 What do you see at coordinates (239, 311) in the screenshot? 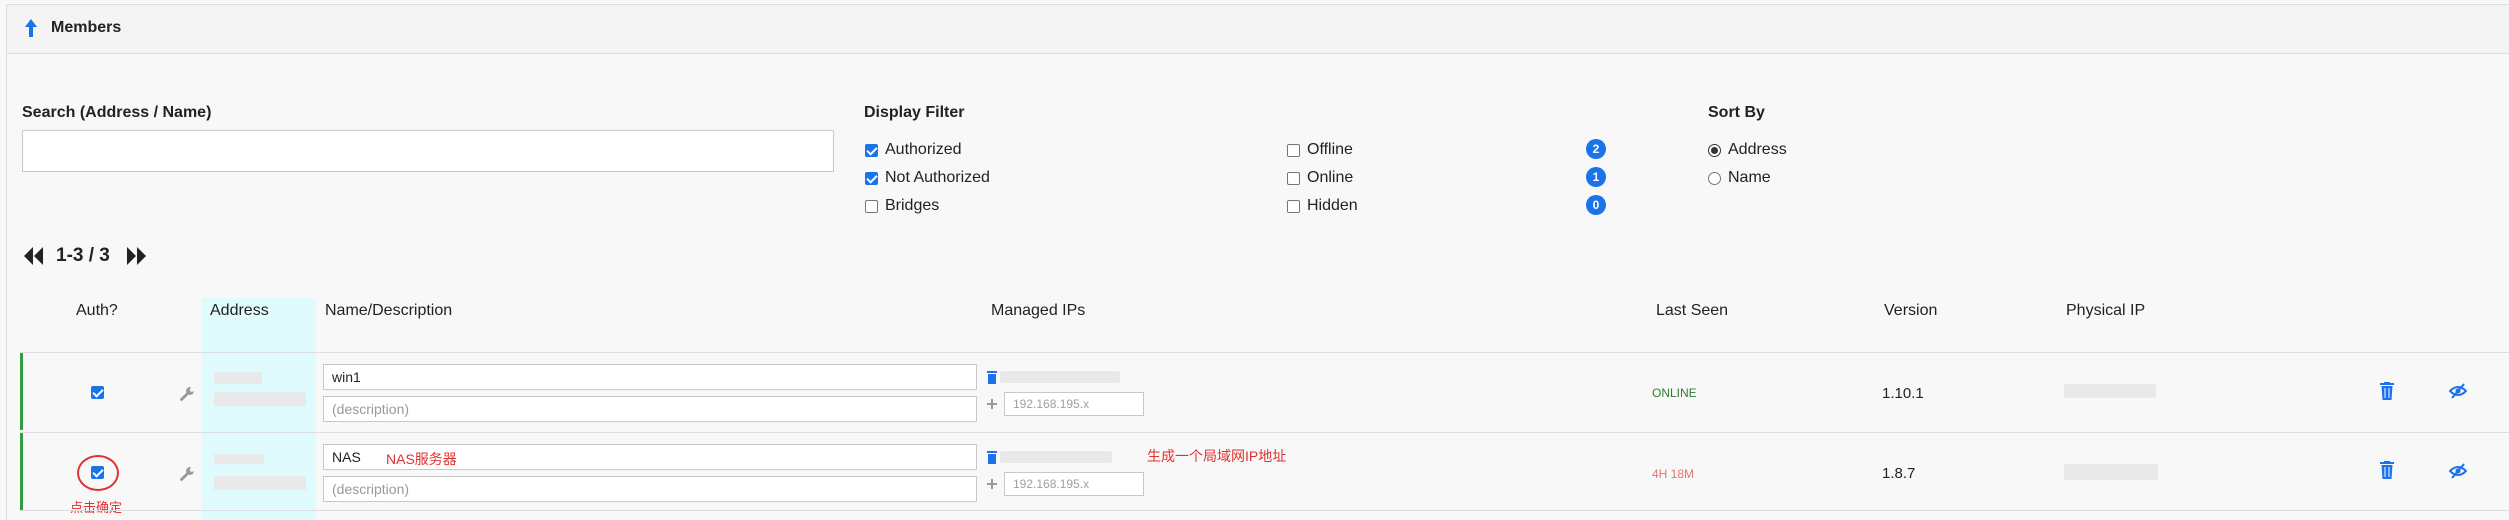
I see `column-header-address: Address` at bounding box center [239, 311].